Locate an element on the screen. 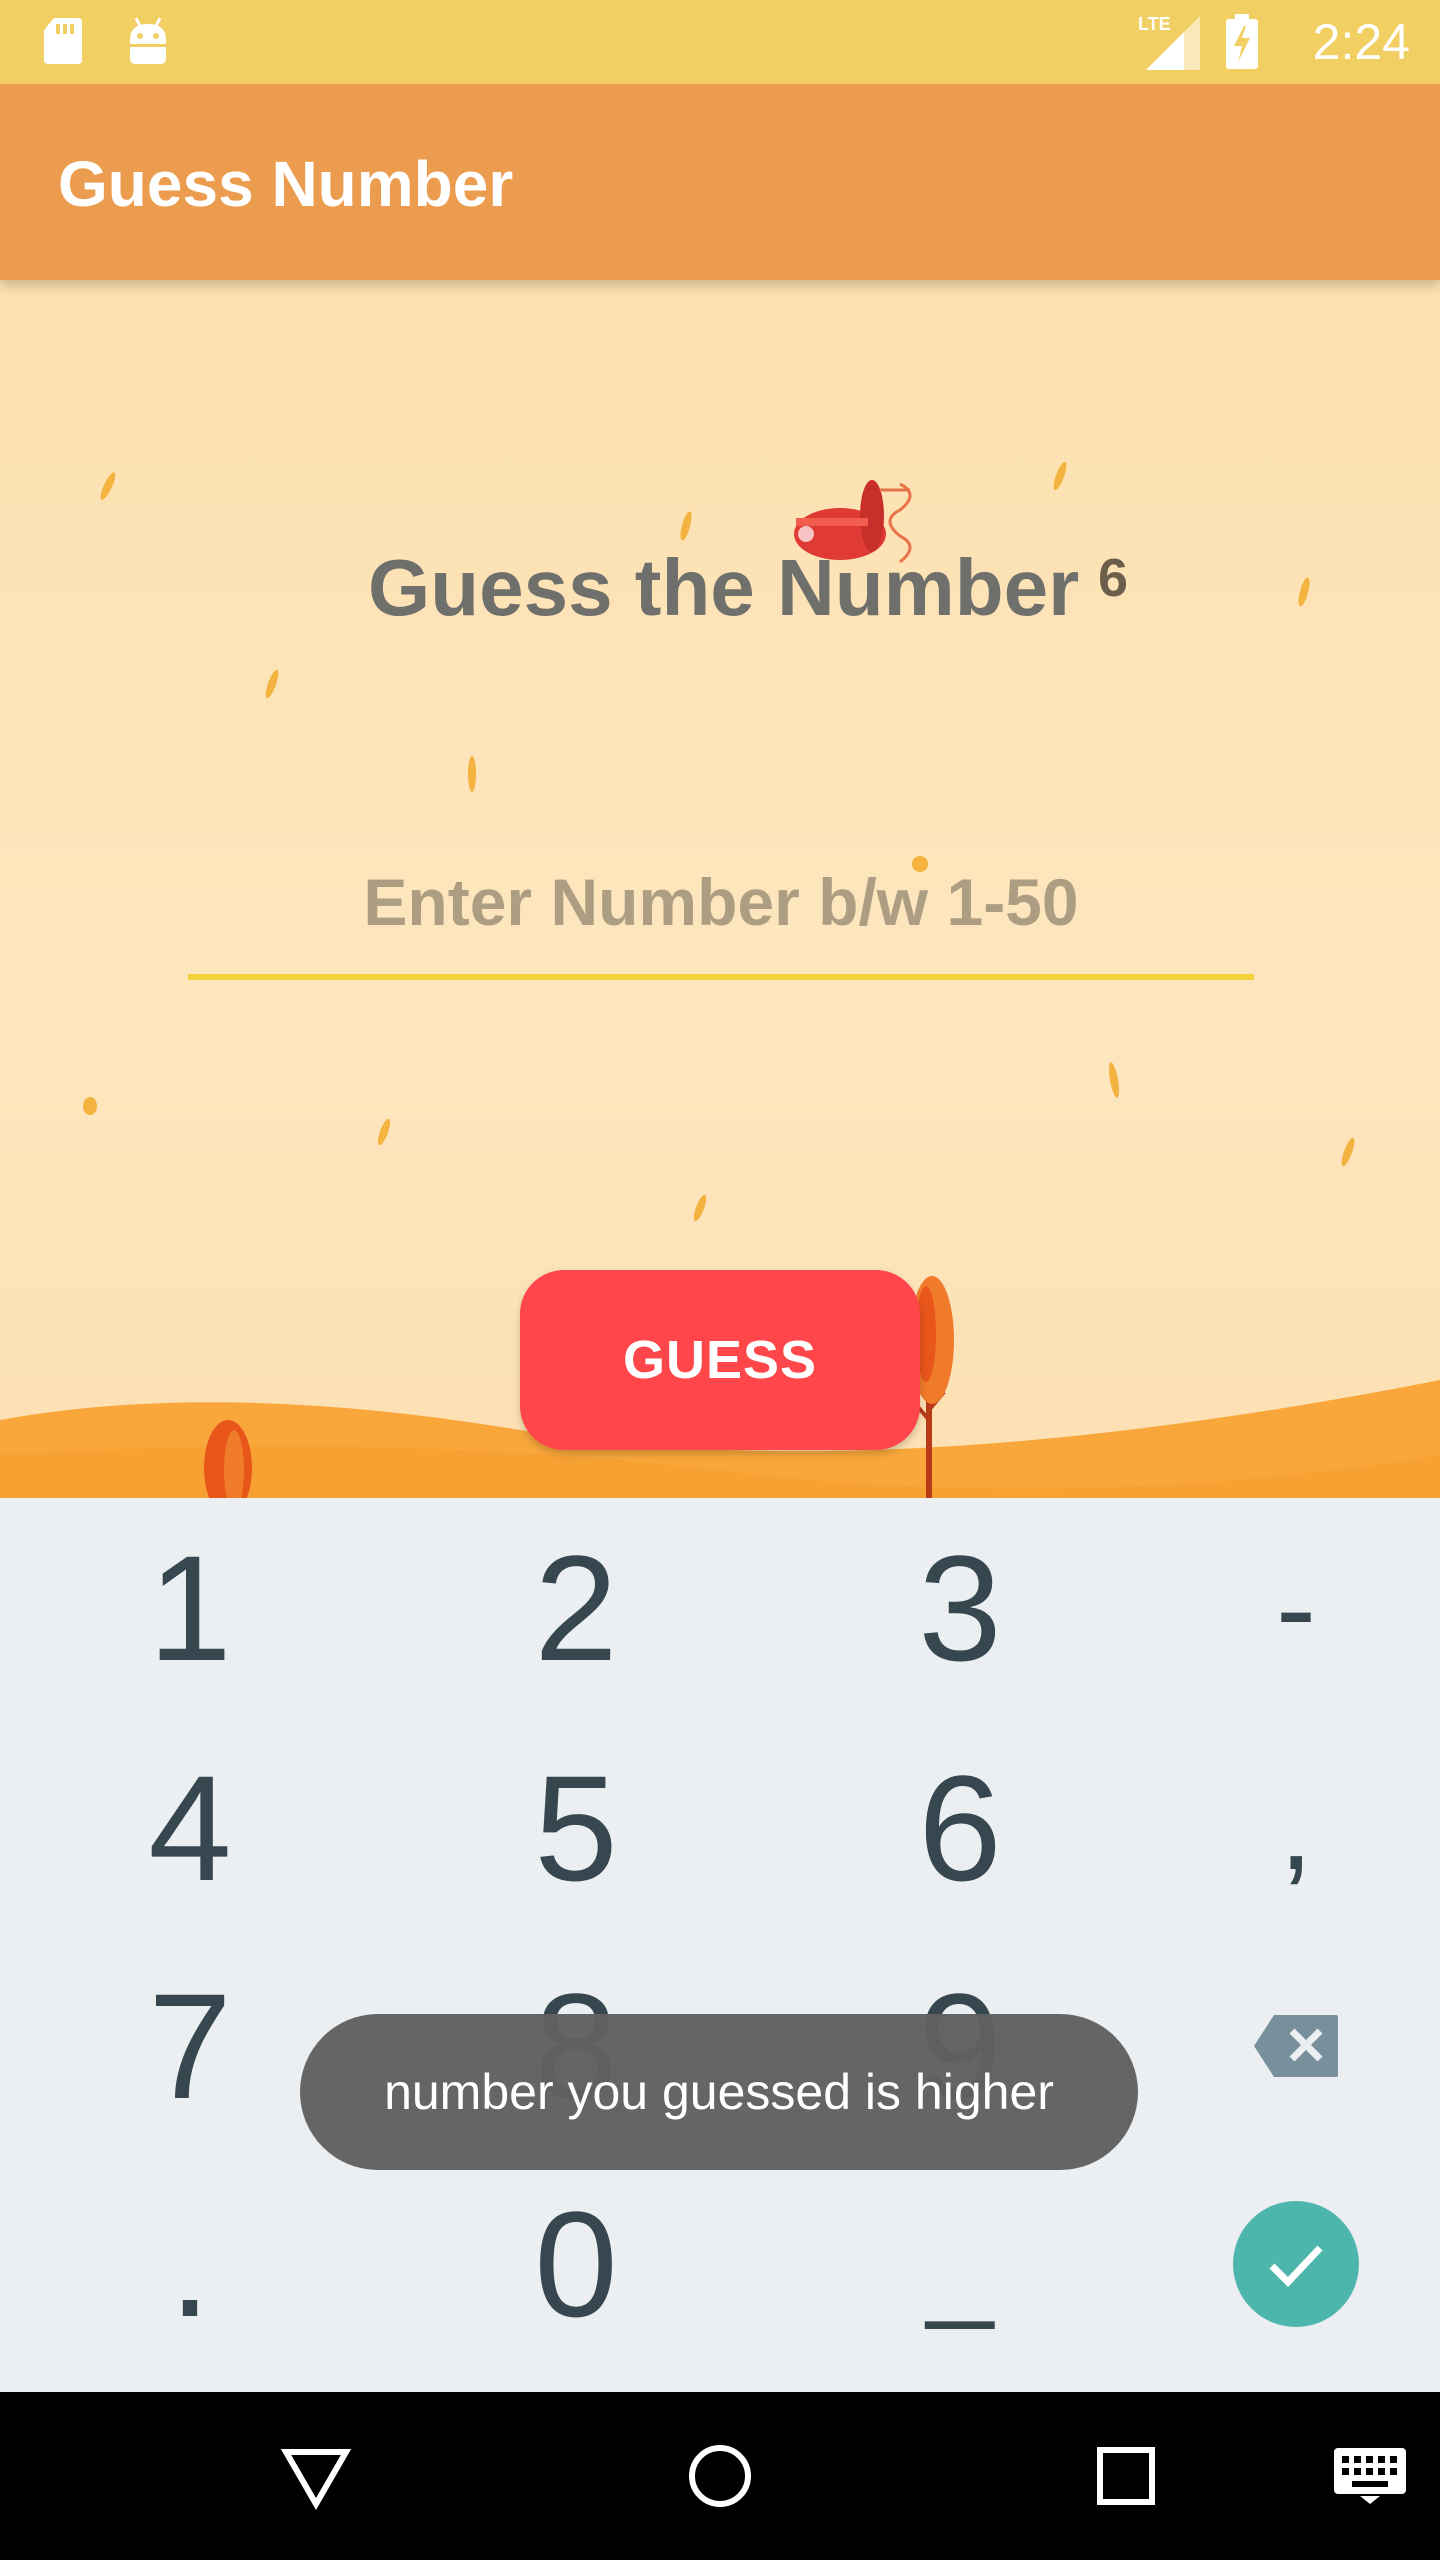 The height and width of the screenshot is (2560, 1440). keyboard-switch-icon is located at coordinates (1370, 2474).